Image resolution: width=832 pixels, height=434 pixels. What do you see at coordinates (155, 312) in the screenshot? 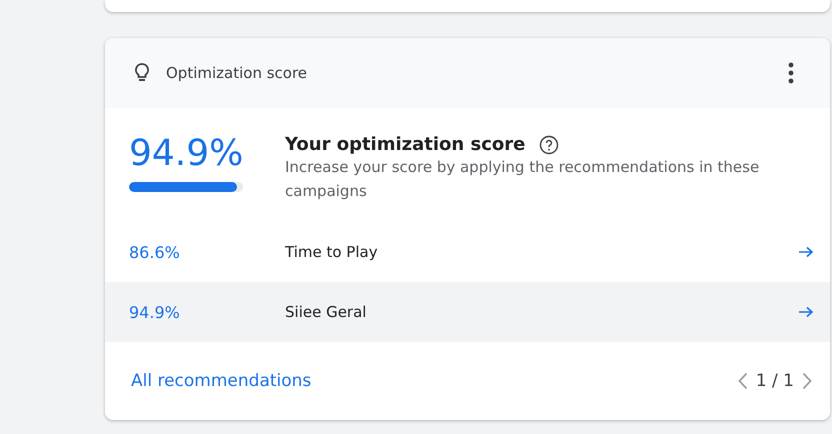
I see `campaign-score: 94.9%` at bounding box center [155, 312].